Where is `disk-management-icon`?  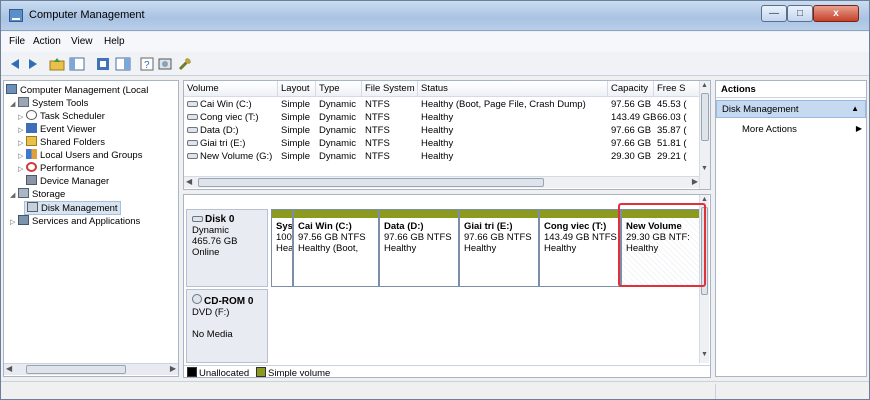
disk-management-icon is located at coordinates (32, 207).